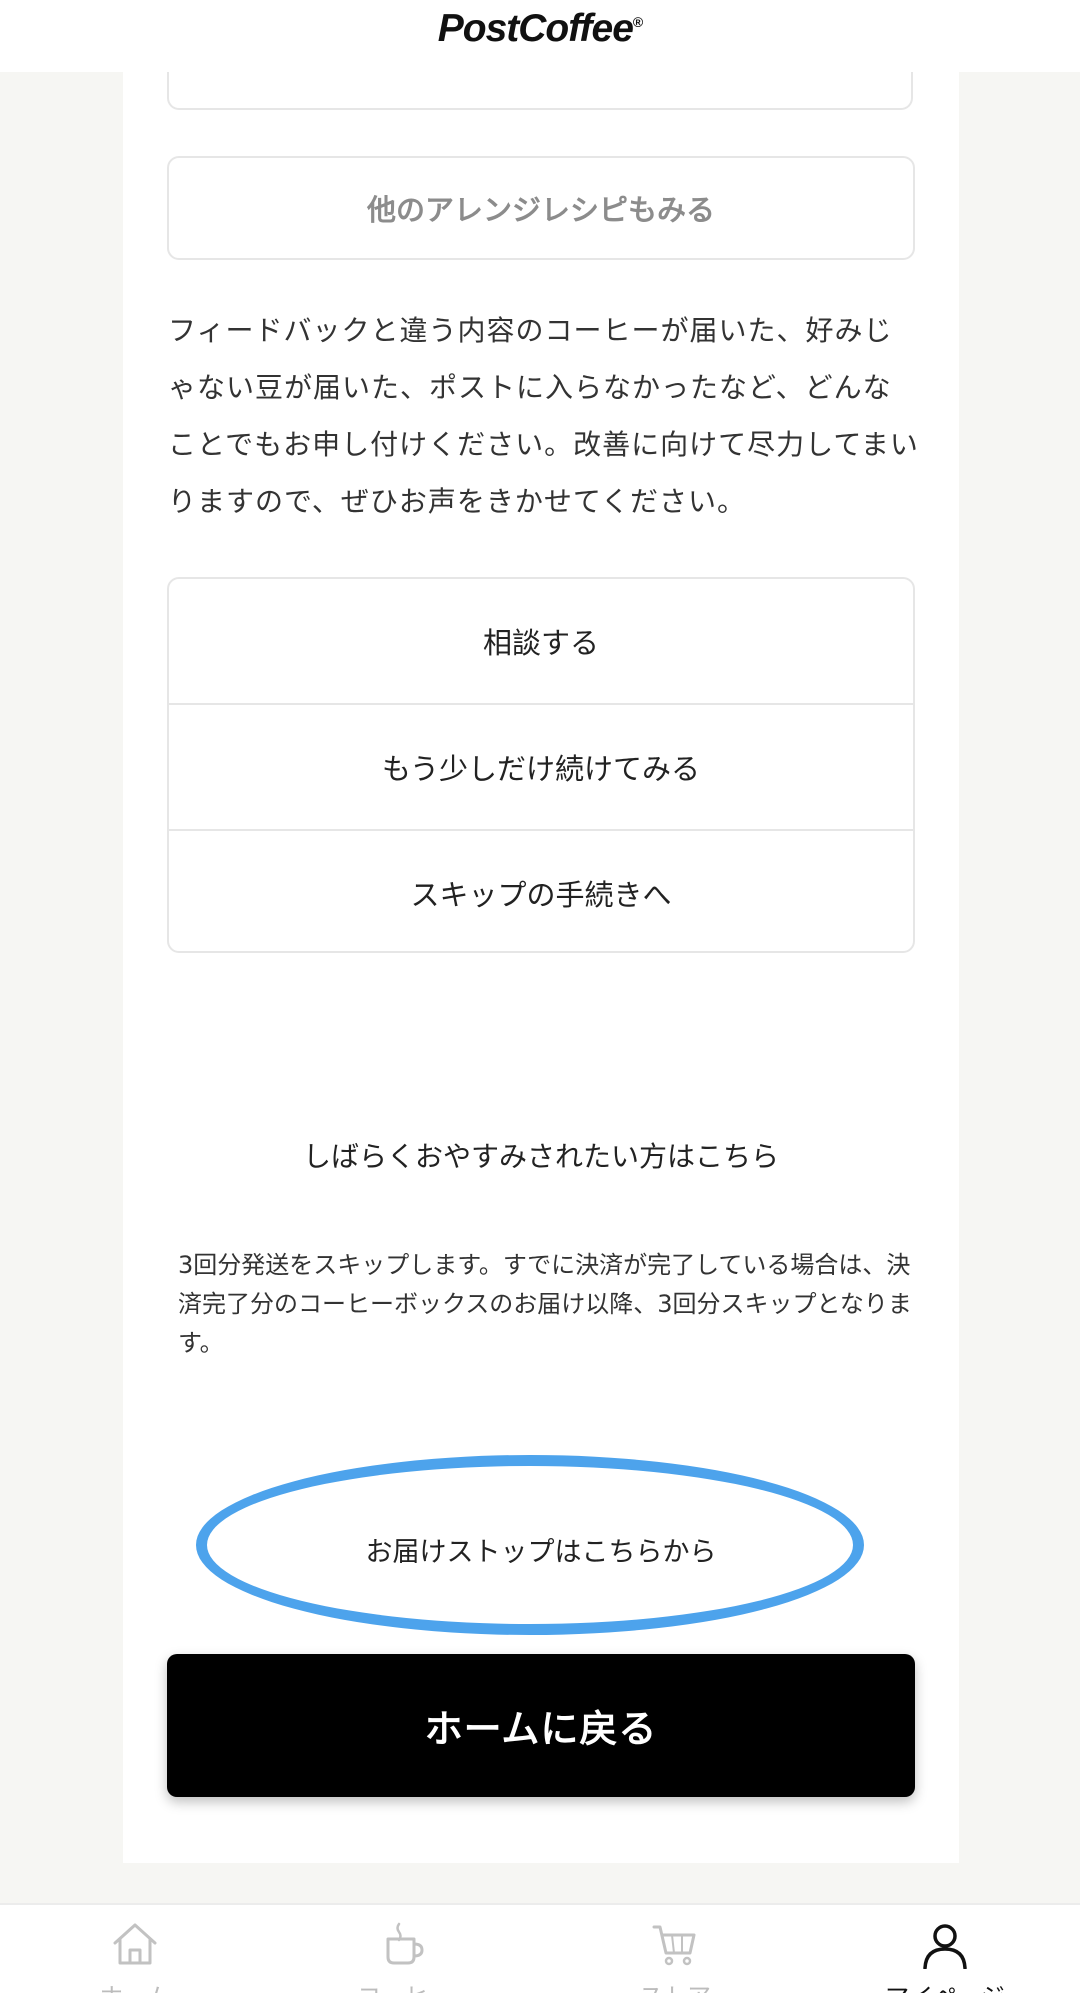 The width and height of the screenshot is (1080, 1993). Describe the element at coordinates (135, 1985) in the screenshot. I see `nav-label-home: ホーム` at that location.